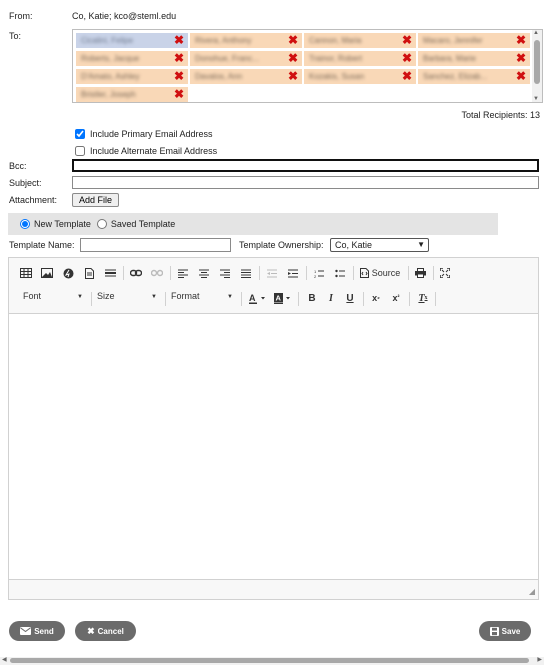  I want to click on include-alternate-checkbox: Include Alternate Email Address, so click(146, 151).